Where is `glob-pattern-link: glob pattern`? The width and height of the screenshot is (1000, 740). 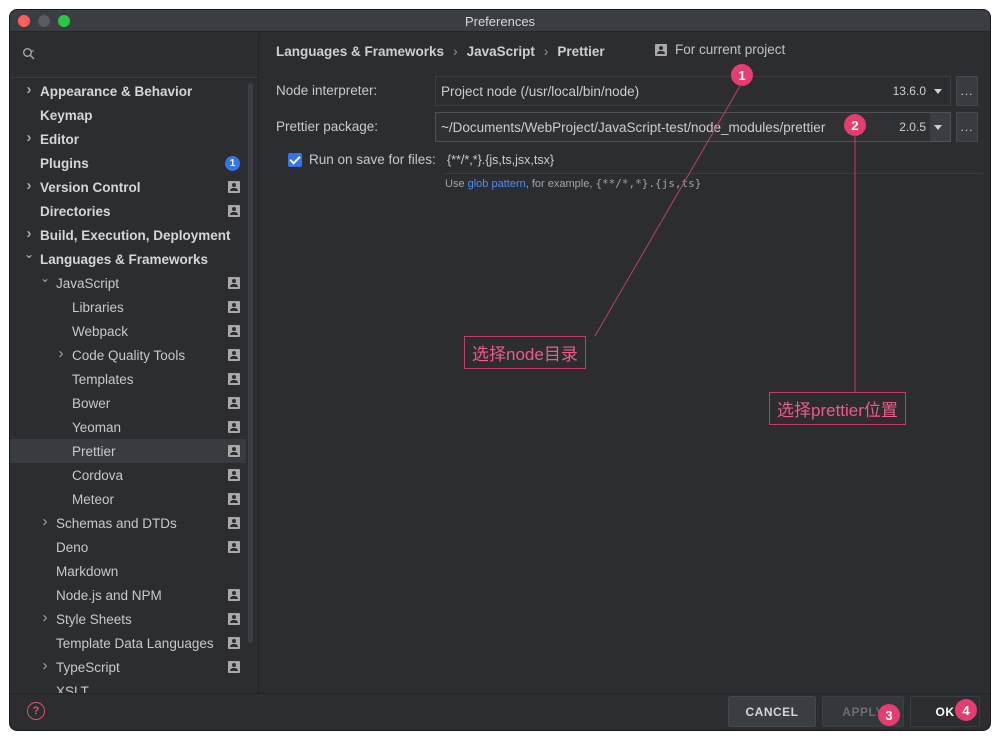 glob-pattern-link: glob pattern is located at coordinates (497, 184).